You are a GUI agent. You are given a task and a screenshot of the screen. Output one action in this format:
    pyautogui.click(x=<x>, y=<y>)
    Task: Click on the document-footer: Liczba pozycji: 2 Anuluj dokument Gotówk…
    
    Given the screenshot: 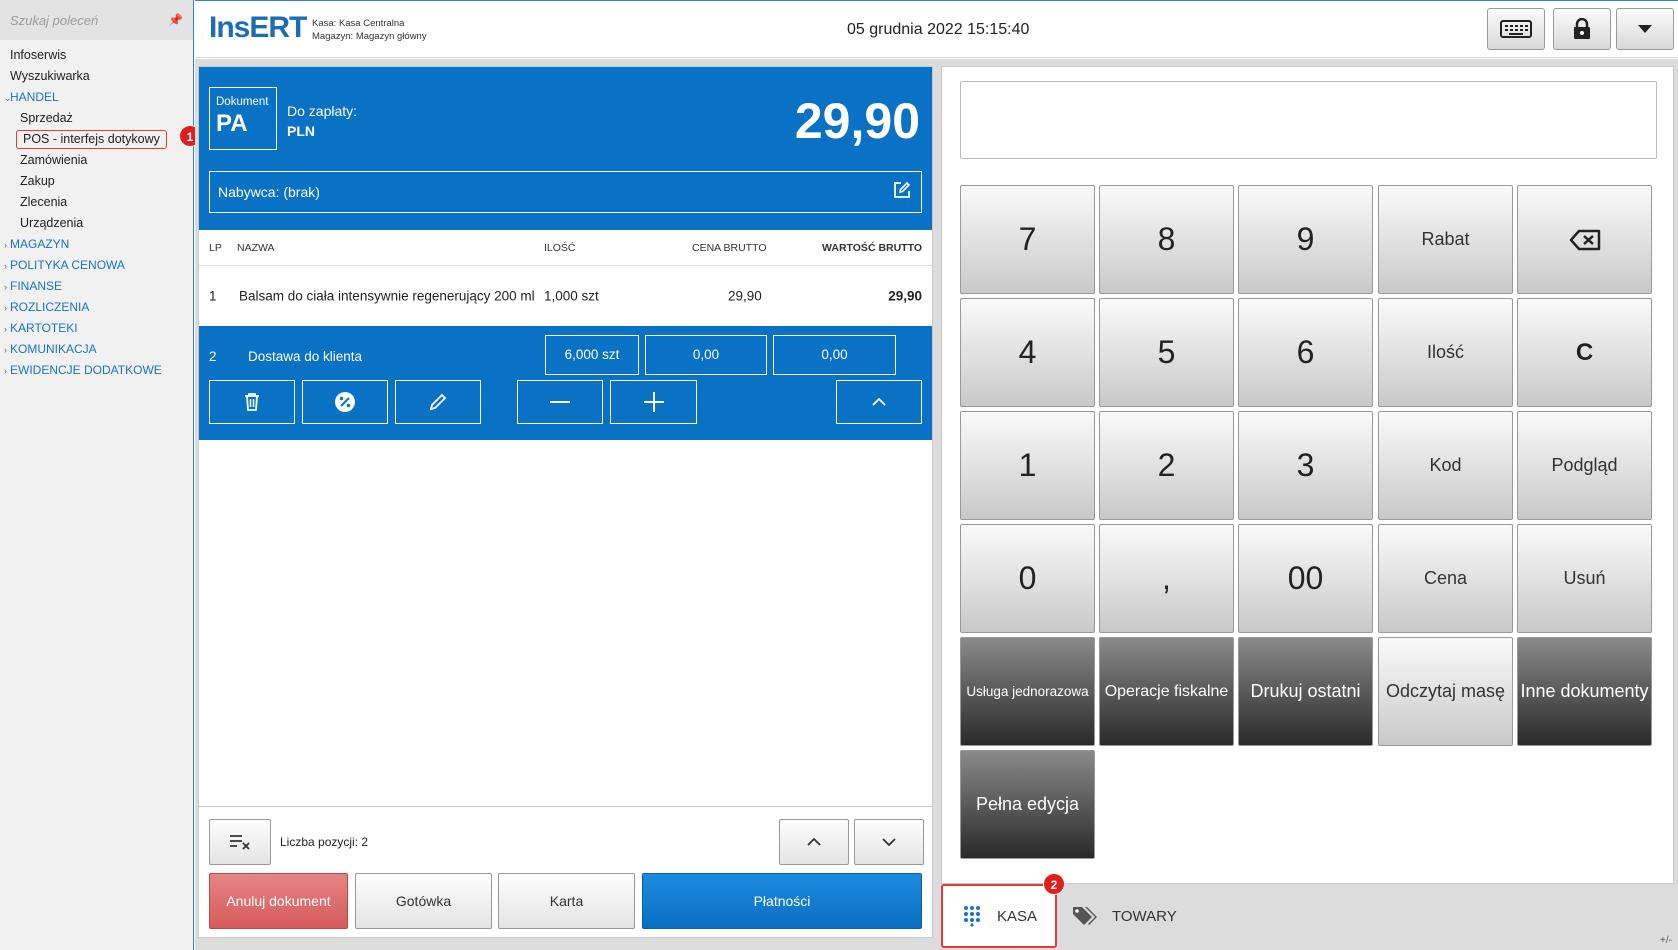 What is the action you would take?
    pyautogui.click(x=565, y=871)
    